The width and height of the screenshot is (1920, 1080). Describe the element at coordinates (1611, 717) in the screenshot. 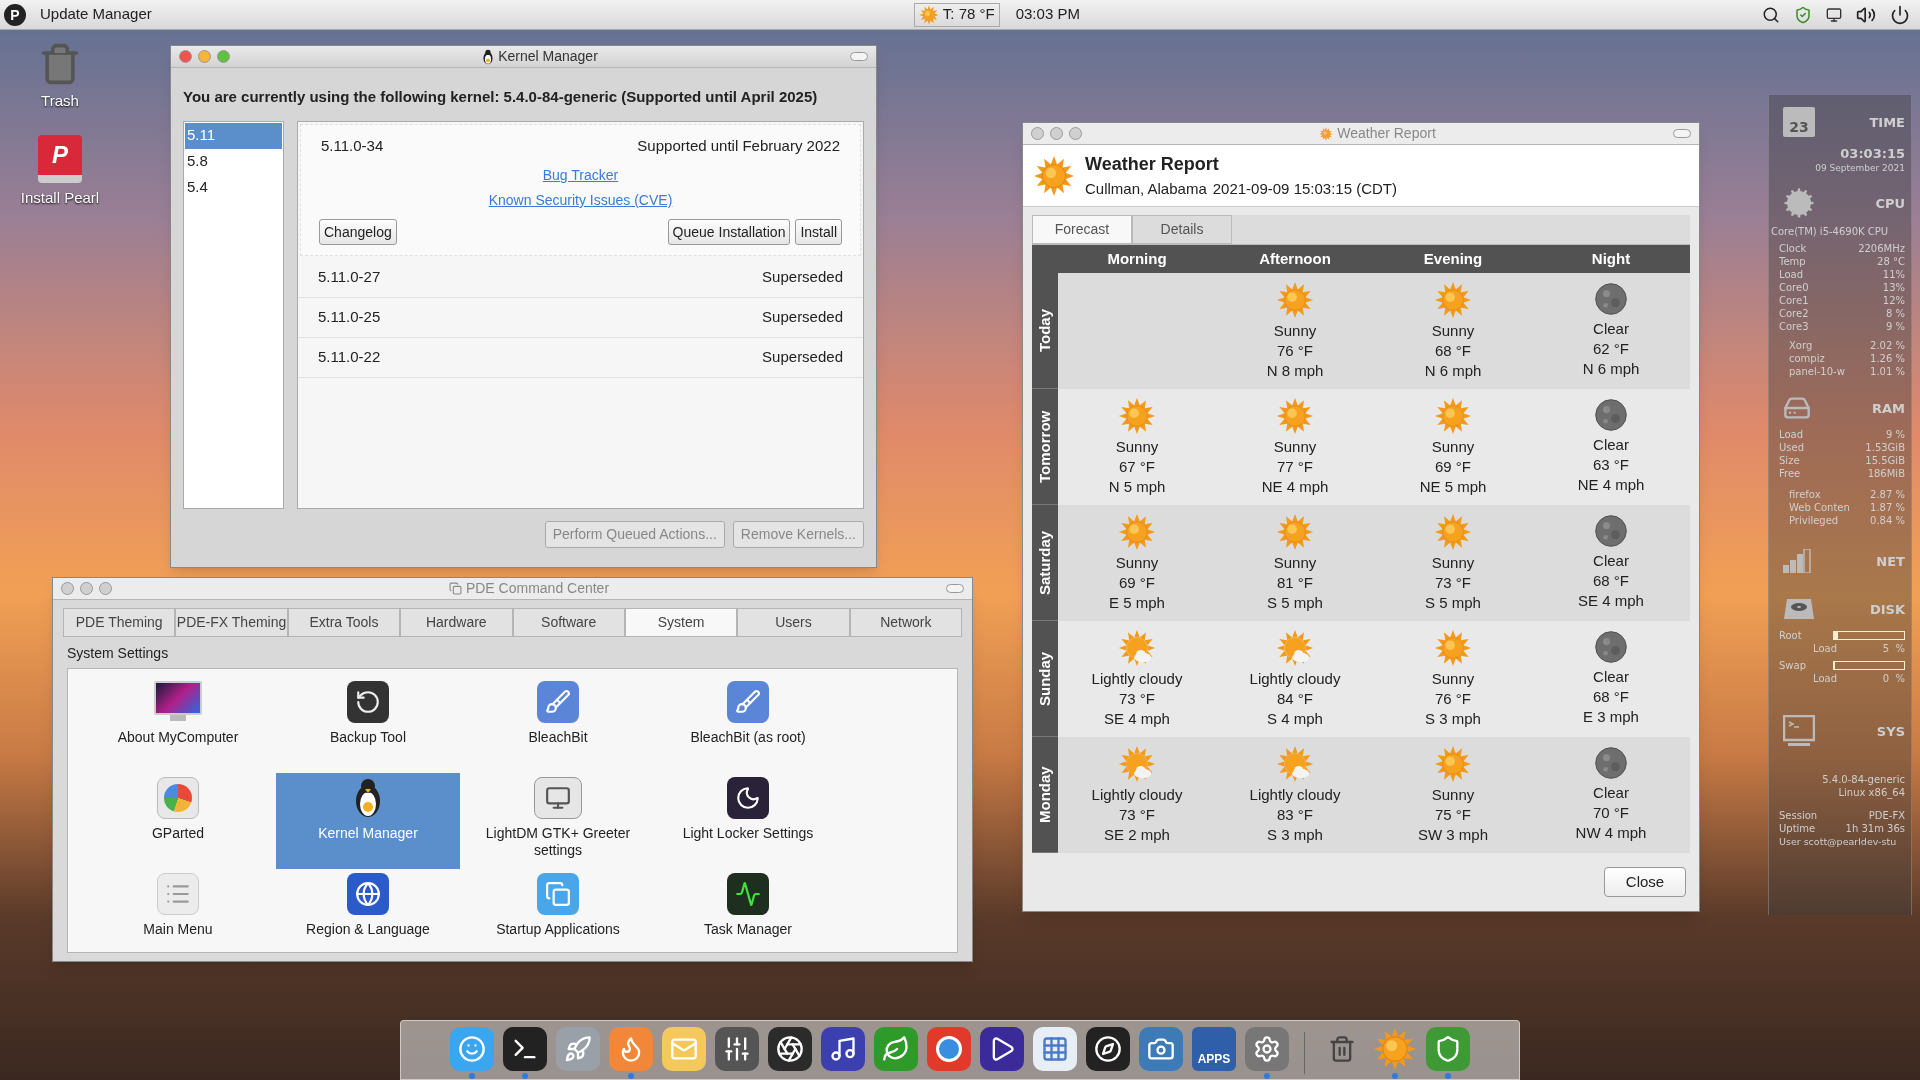

I see `wind-text: E 3 mph` at that location.